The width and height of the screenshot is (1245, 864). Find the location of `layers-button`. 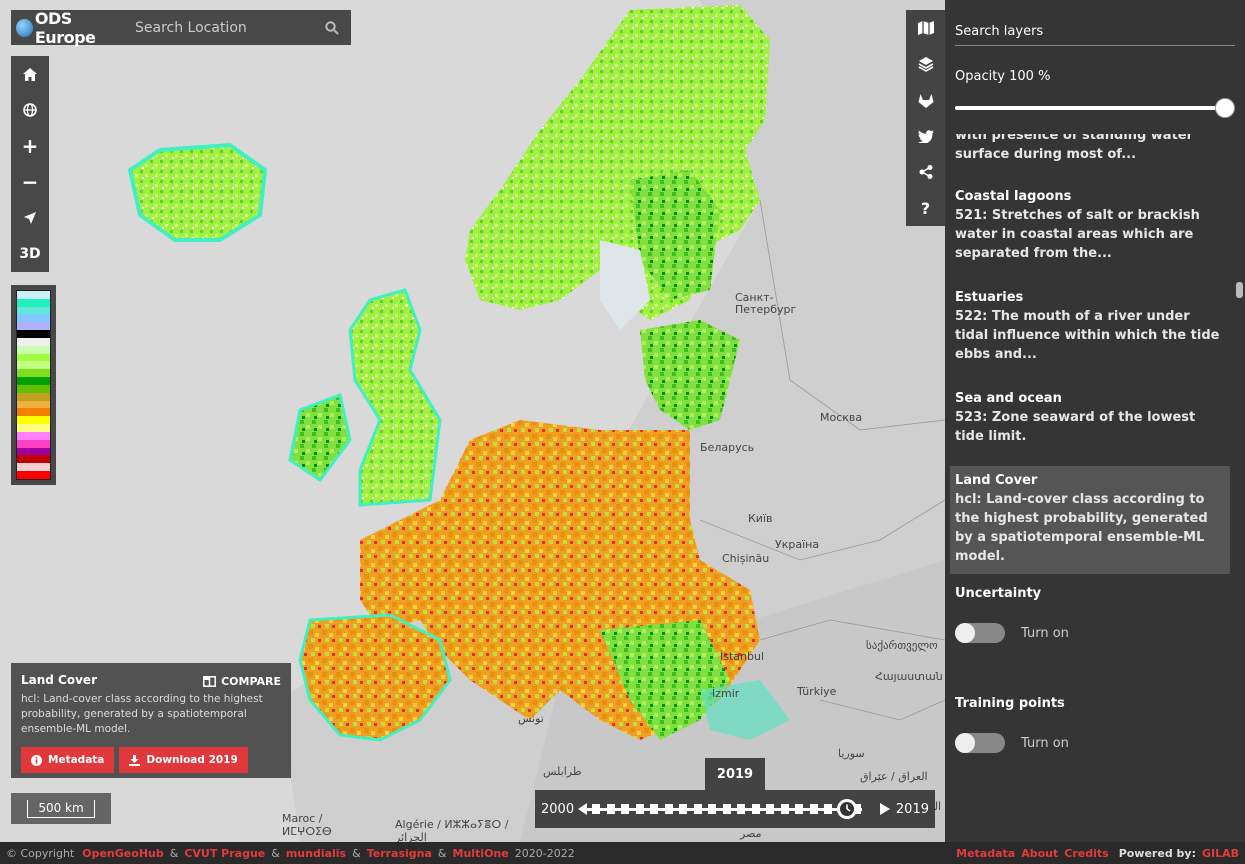

layers-button is located at coordinates (925, 64).